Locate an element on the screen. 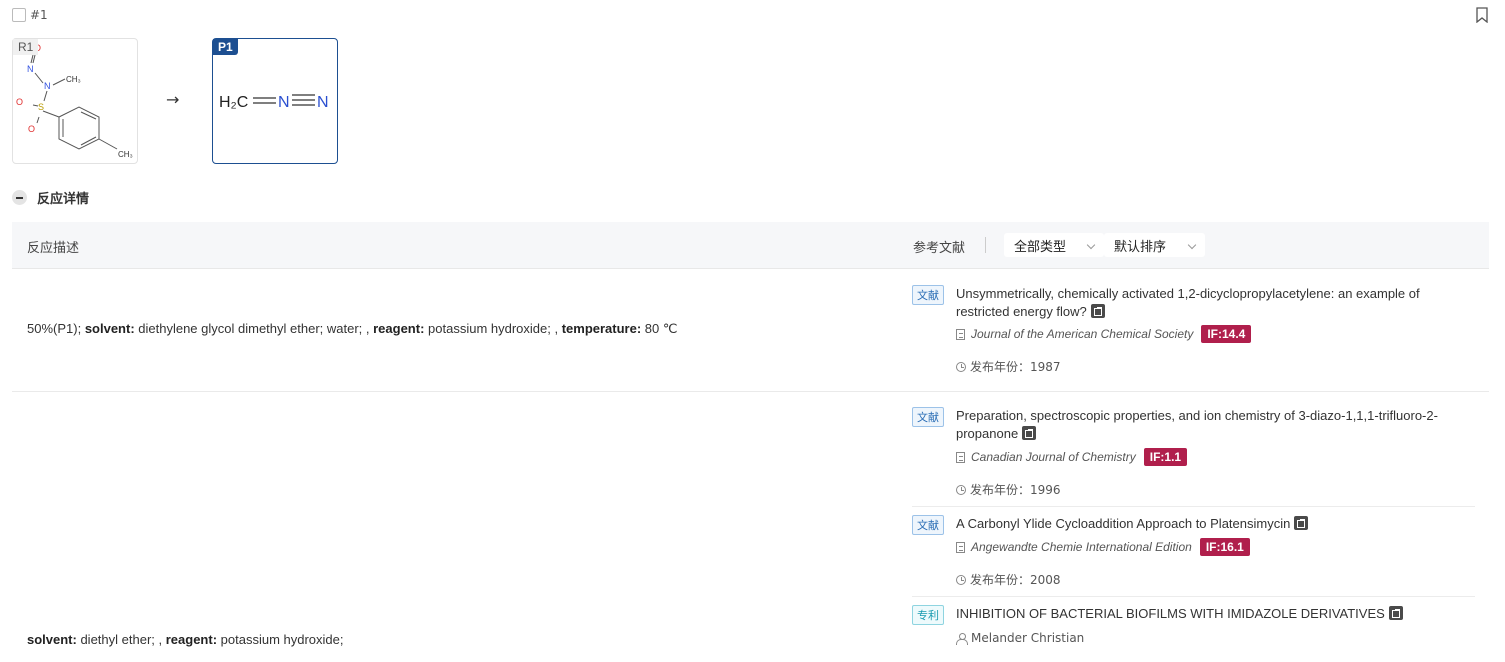 The width and height of the screenshot is (1505, 662). ref-year: 发布年份：2008 is located at coordinates (1008, 579).